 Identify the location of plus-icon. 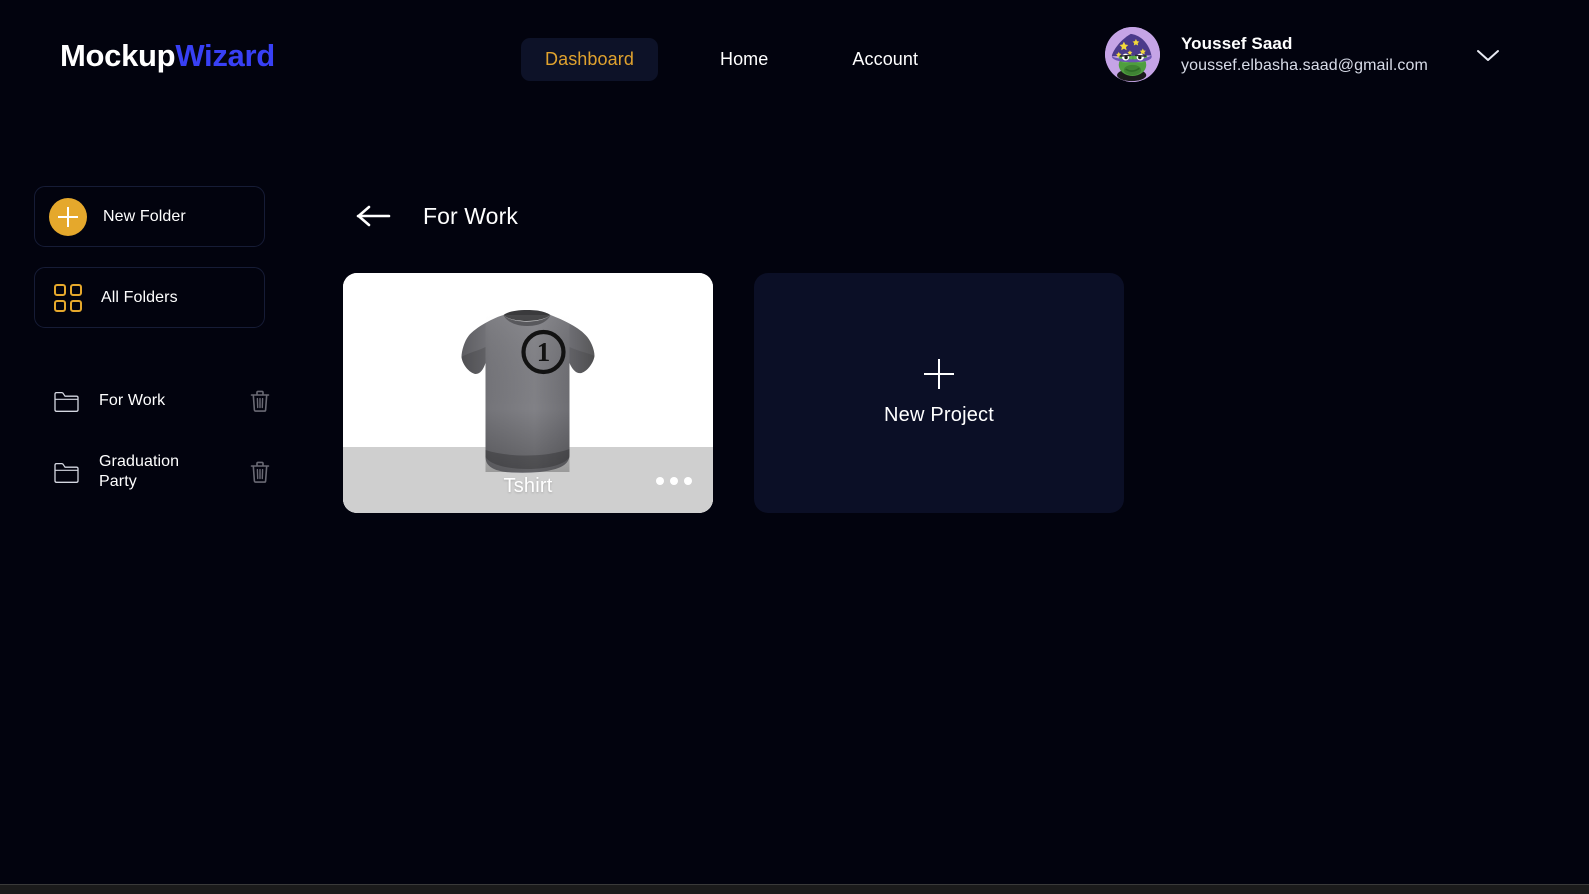
(939, 374).